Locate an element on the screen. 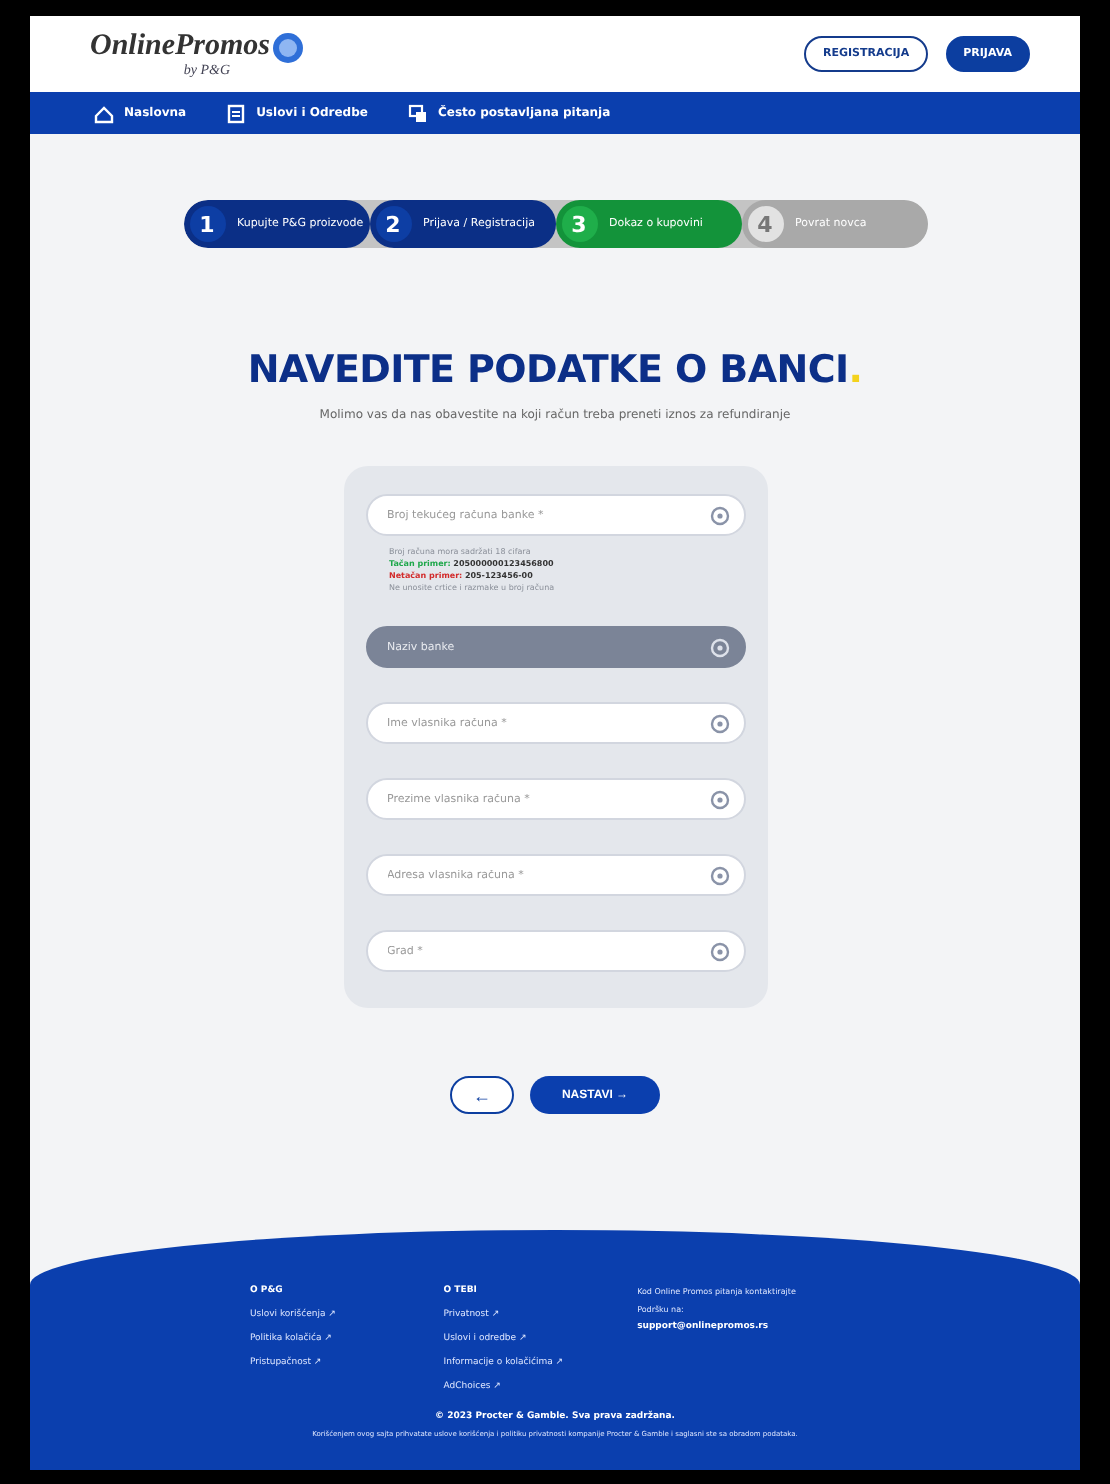 Image resolution: width=1110 pixels, height=1484 pixels. back-button: ← is located at coordinates (481, 1095).